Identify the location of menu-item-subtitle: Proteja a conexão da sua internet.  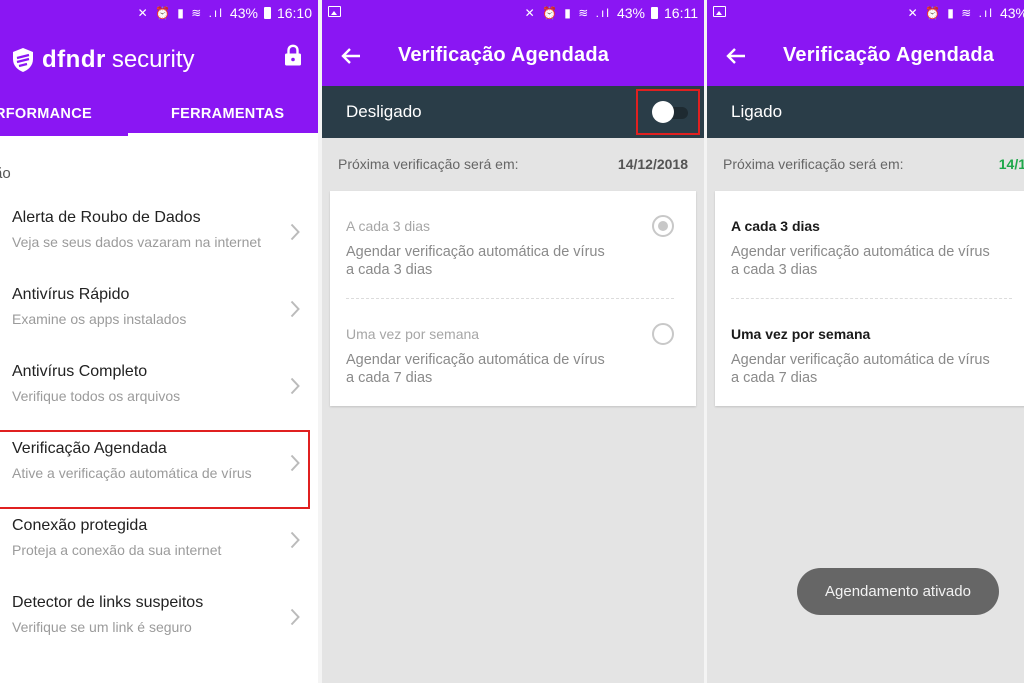
(117, 550).